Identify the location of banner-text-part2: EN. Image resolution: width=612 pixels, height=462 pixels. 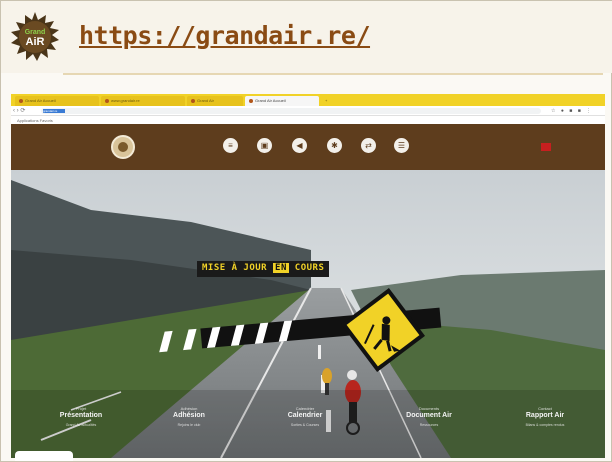
(281, 268).